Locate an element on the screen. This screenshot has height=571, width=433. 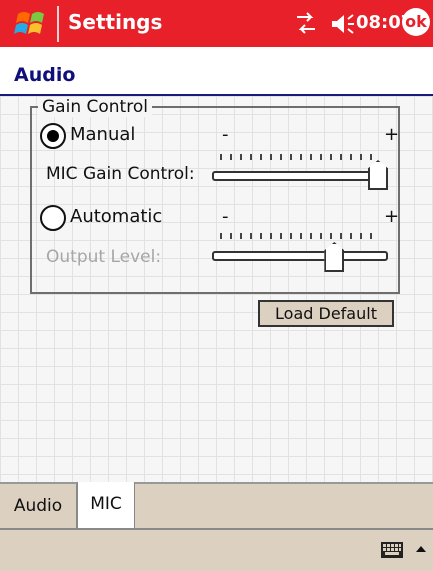
up-arrow-icon is located at coordinates (421, 549).